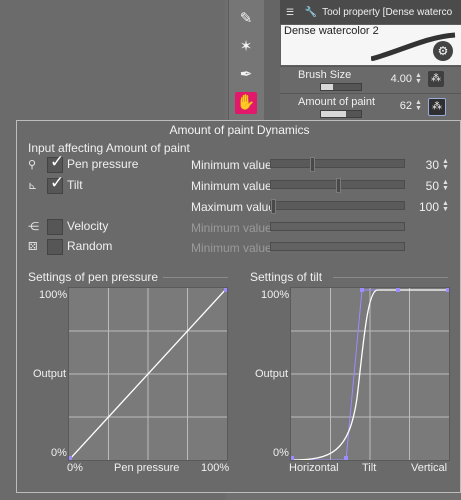  Describe the element at coordinates (148, 374) in the screenshot. I see `pressure-curve-graph` at that location.